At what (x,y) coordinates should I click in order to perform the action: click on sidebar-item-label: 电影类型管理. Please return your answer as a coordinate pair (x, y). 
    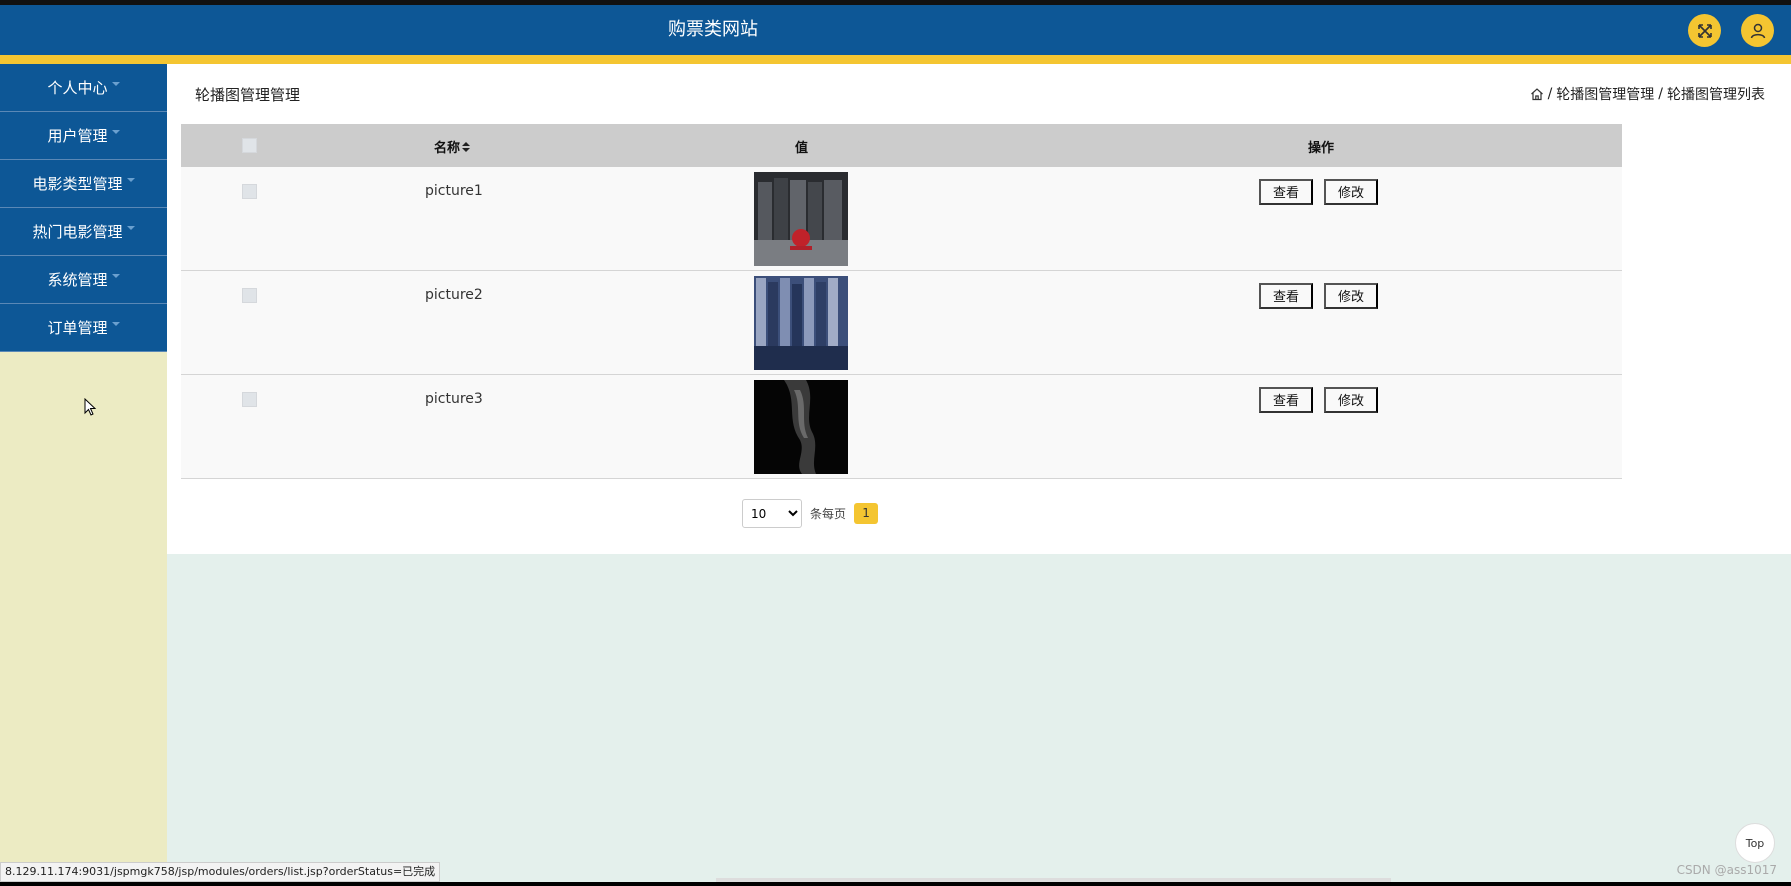
    Looking at the image, I should click on (77, 184).